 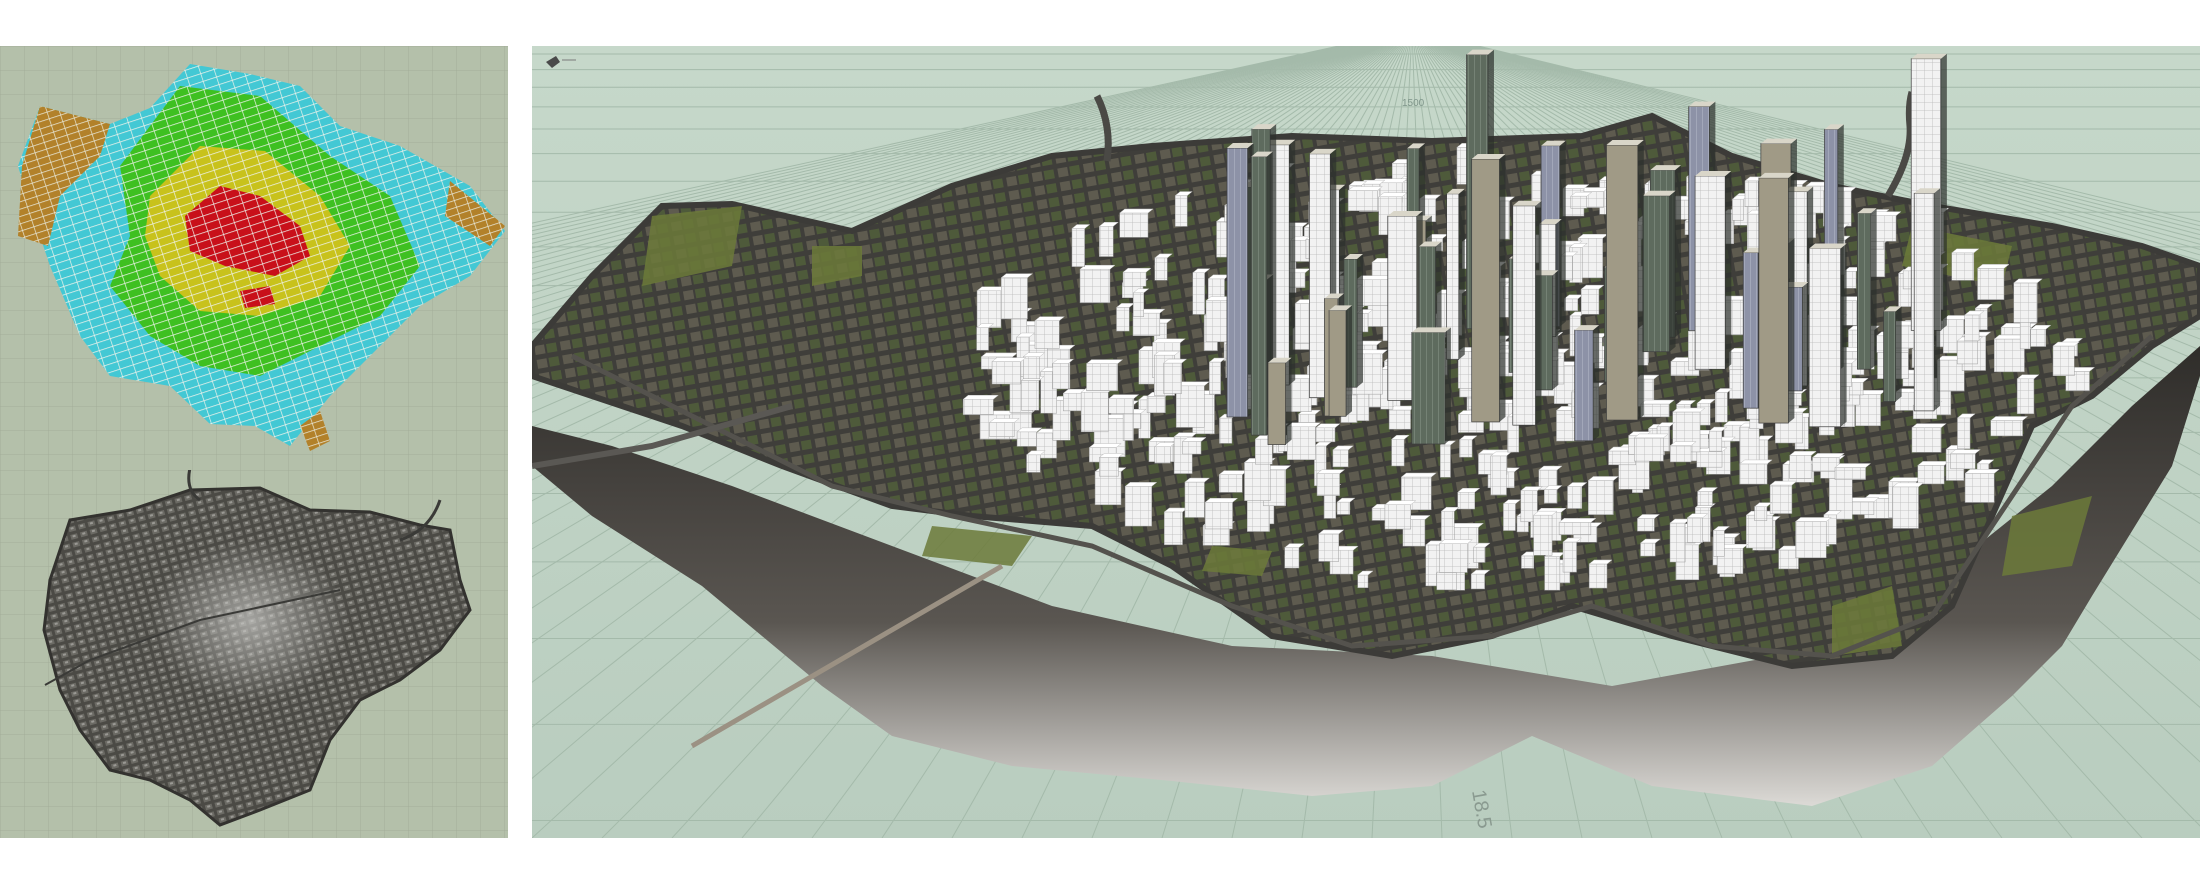 I want to click on zoning-map-canvas, so click(x=254, y=258).